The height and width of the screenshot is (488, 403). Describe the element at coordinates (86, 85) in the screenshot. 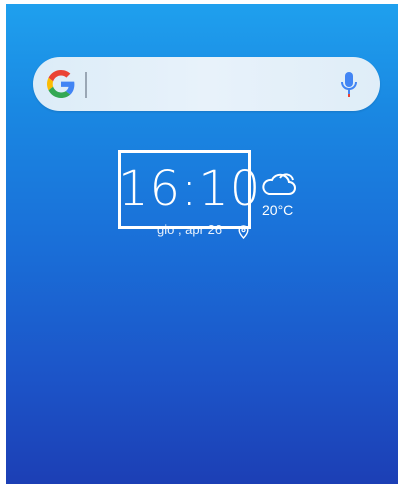

I see `text-cursor` at that location.